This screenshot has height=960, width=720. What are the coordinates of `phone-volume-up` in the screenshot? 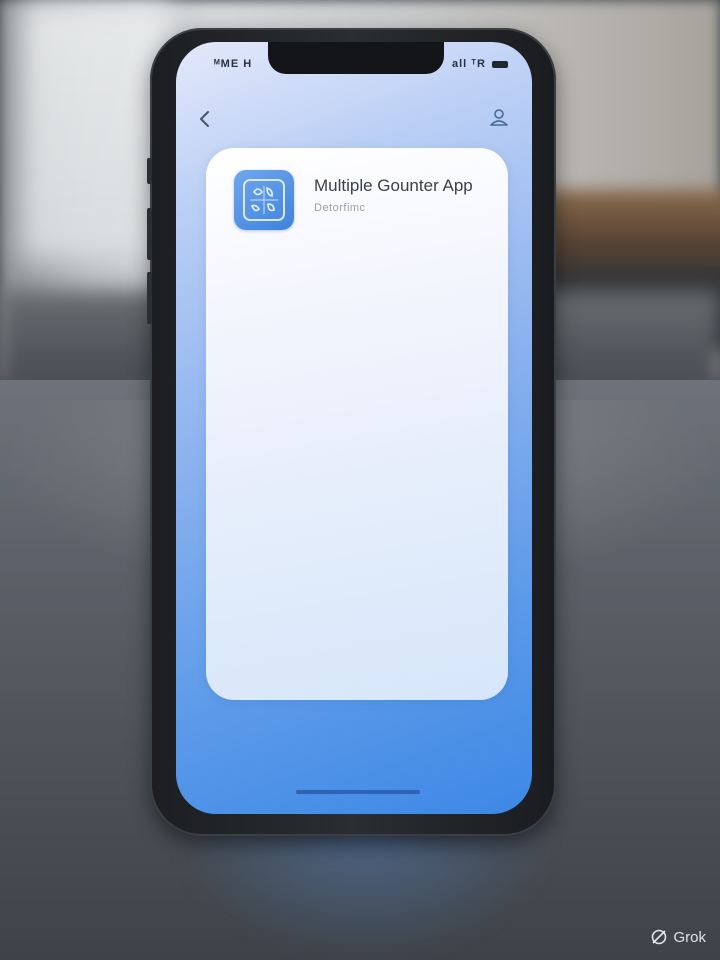 It's located at (149, 234).